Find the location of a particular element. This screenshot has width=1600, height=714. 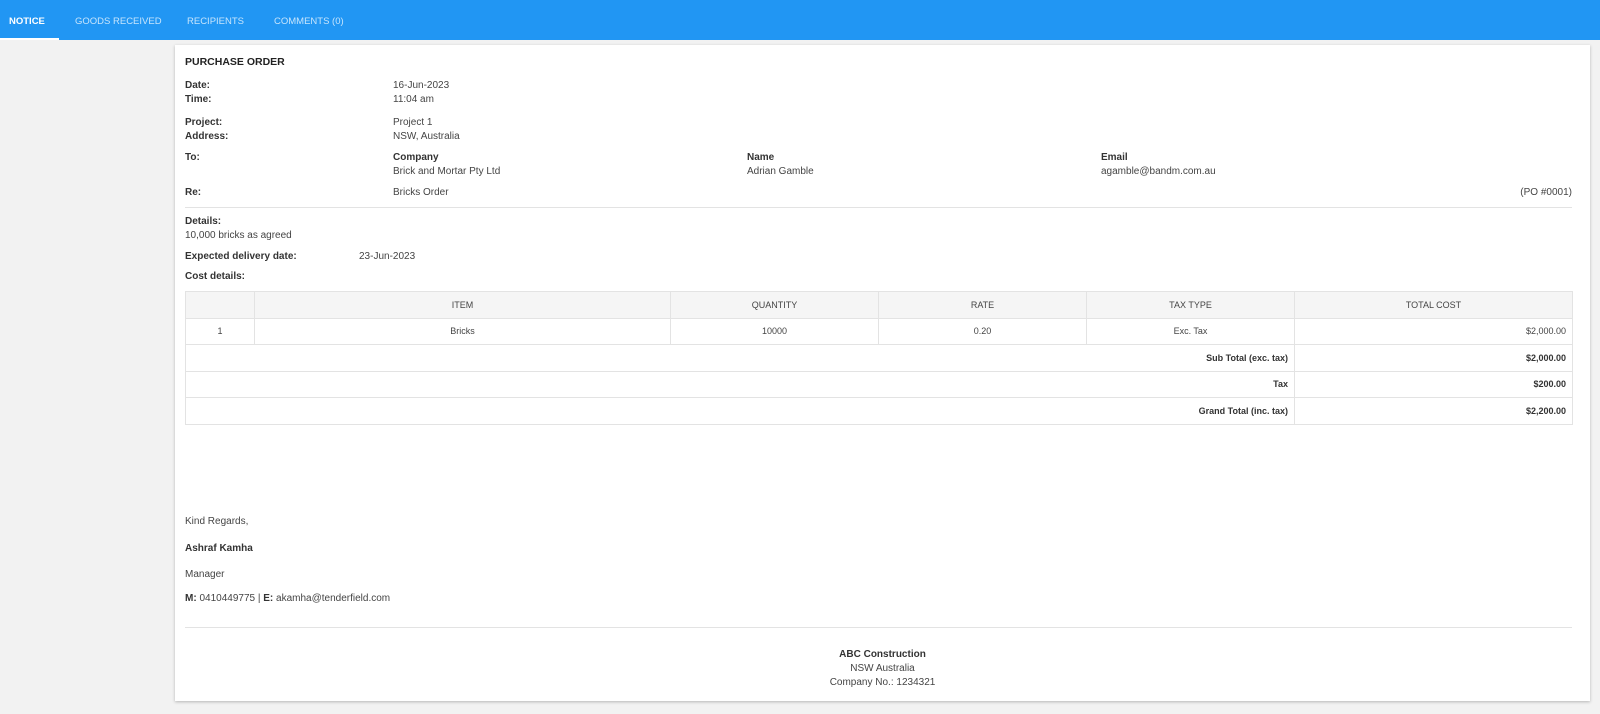

delivery-date-label: Expected delivery date: is located at coordinates (241, 256).